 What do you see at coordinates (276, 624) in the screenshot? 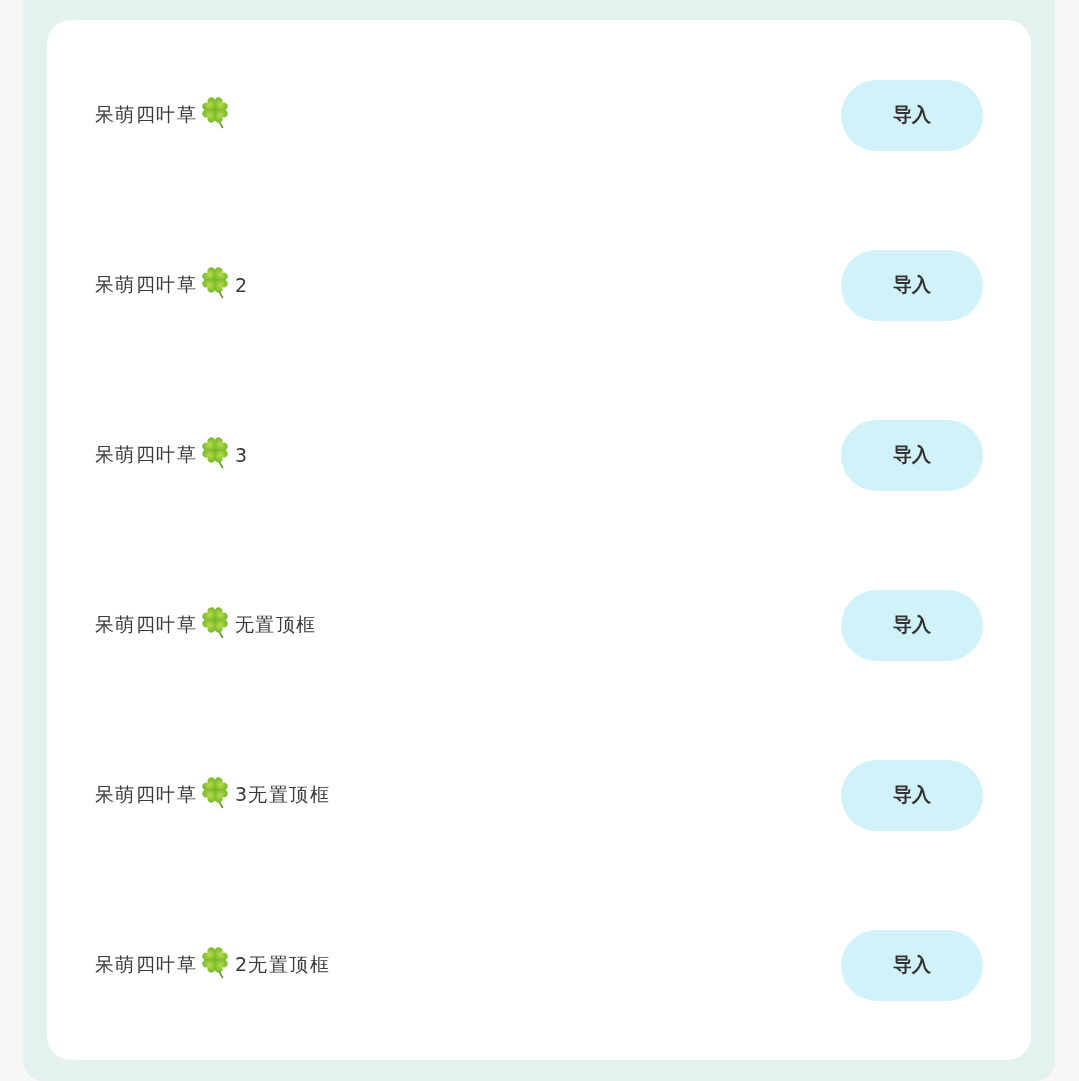
I see `item-suffix: 无置顶框` at bounding box center [276, 624].